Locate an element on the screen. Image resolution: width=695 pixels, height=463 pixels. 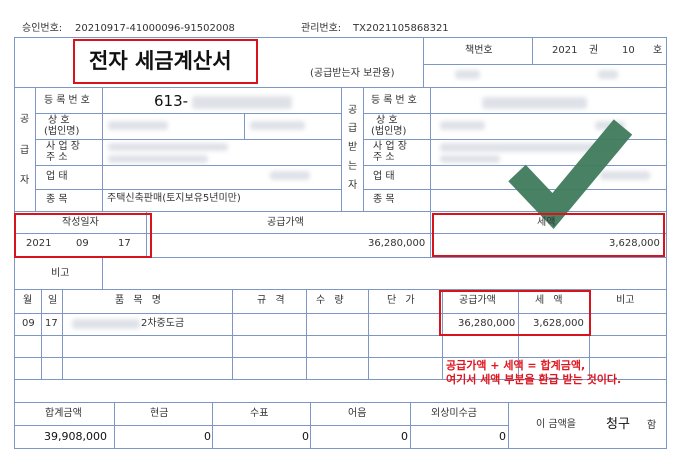
supplier-side-label: 공 is located at coordinates (25, 119).